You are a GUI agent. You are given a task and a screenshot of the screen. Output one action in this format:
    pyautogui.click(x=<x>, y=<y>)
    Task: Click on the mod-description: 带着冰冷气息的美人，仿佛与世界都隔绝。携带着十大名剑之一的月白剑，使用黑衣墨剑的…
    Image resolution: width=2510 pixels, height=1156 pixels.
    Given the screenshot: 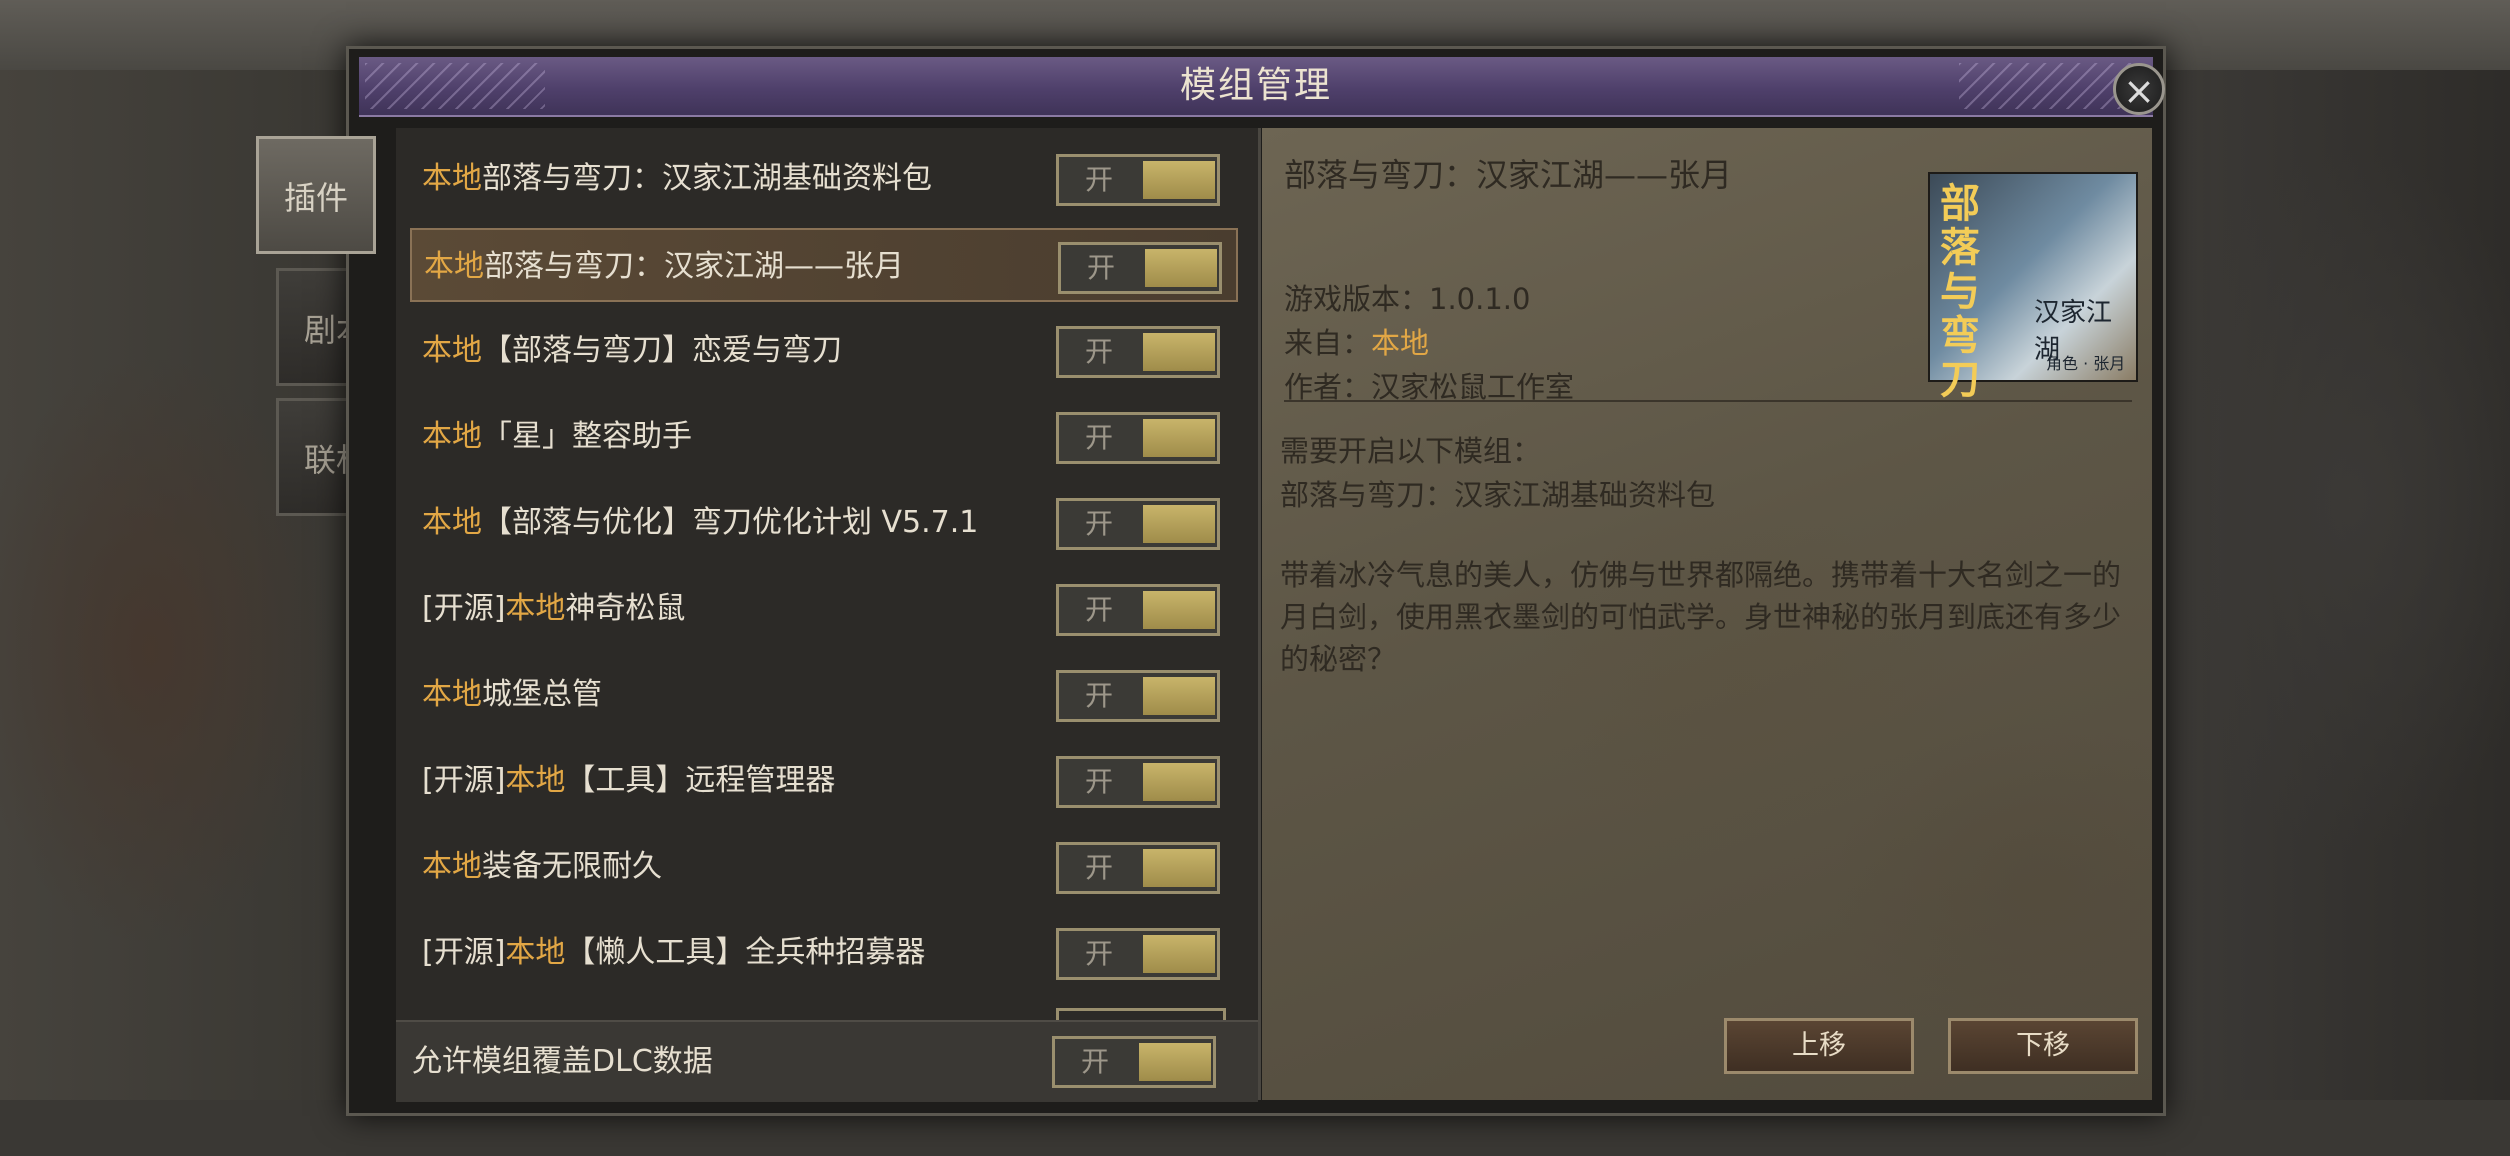 What is the action you would take?
    pyautogui.click(x=1701, y=617)
    